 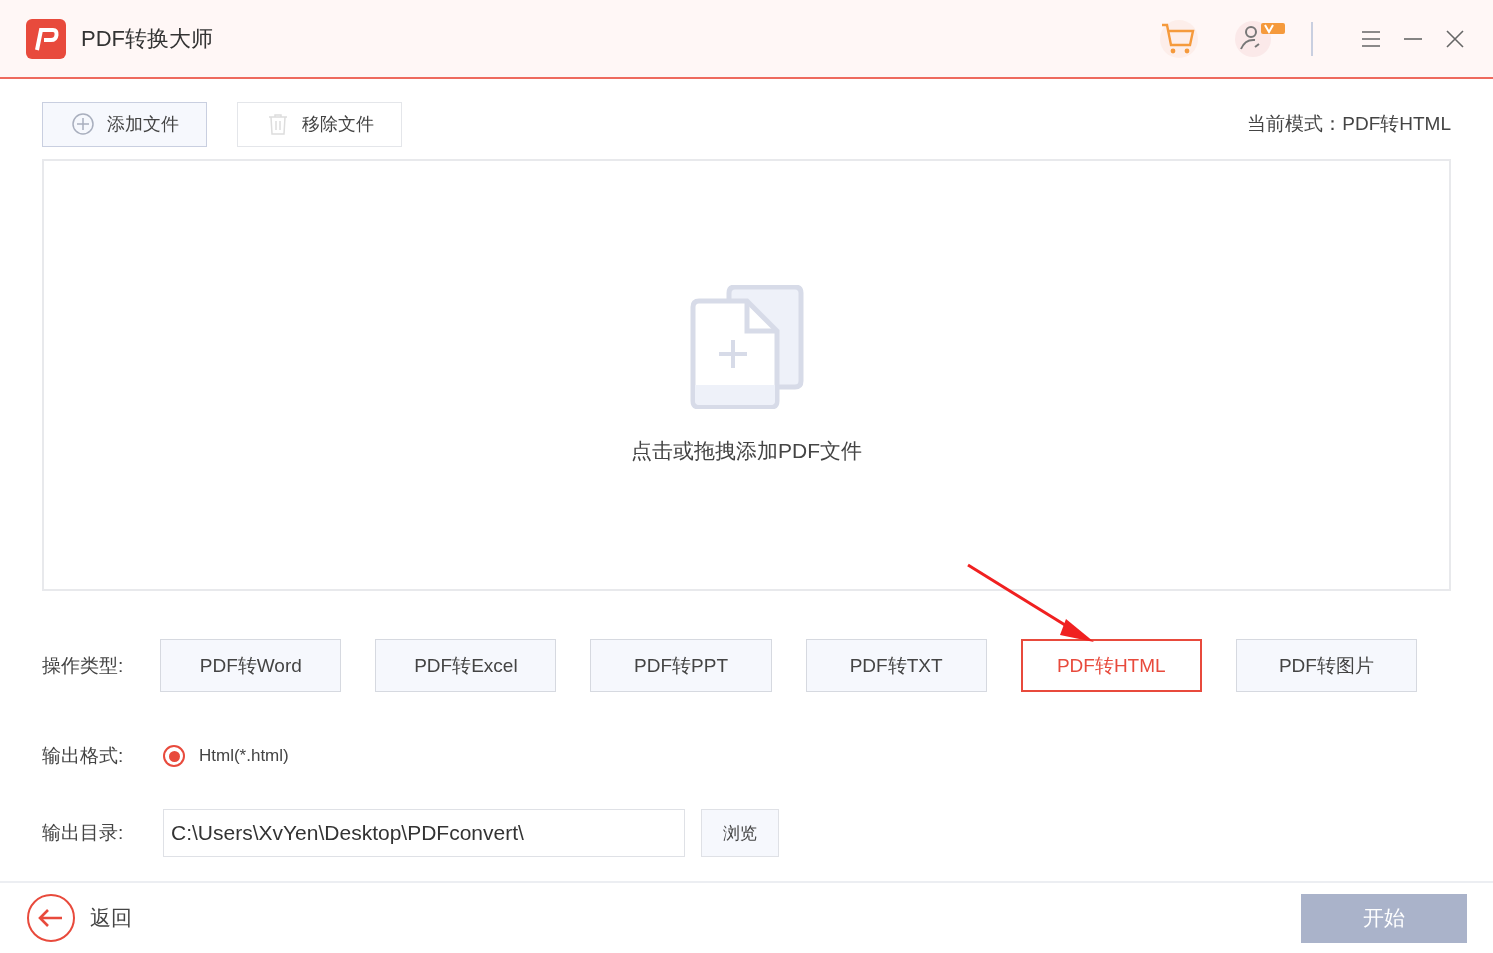 I want to click on browse-button: 浏览, so click(x=740, y=833).